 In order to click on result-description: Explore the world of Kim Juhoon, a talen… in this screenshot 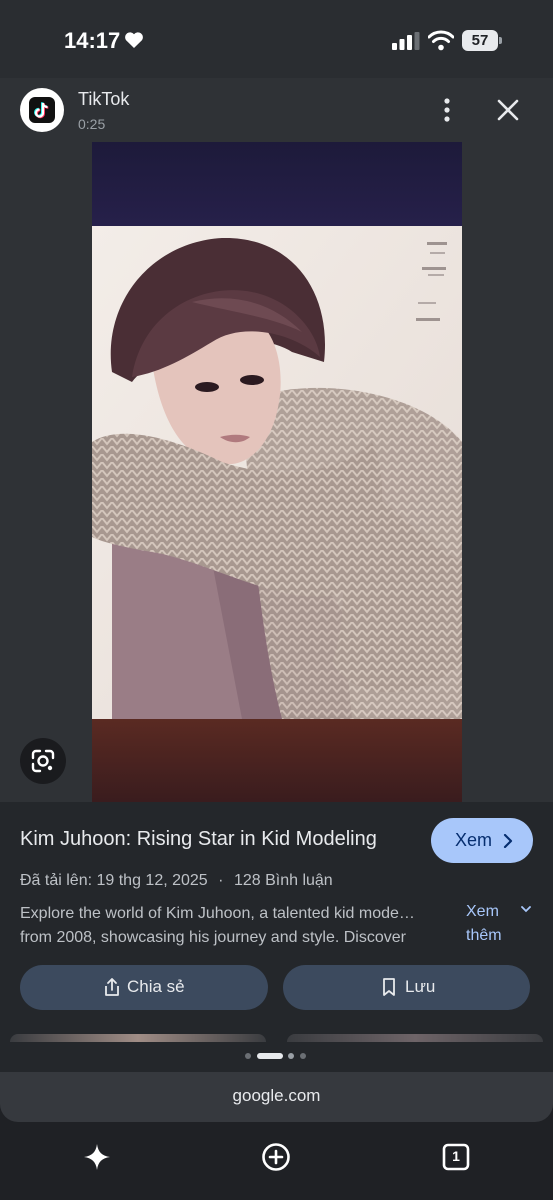, I will do `click(241, 926)`.